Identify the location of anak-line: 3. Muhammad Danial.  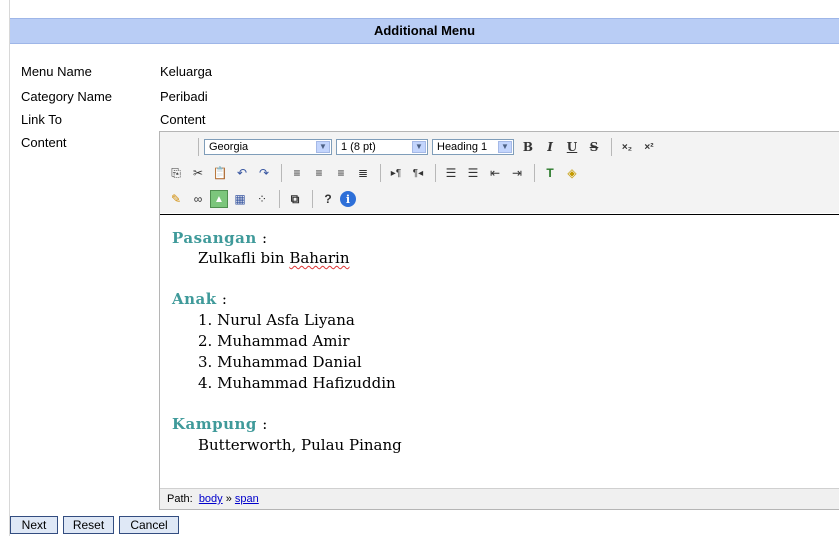
(280, 362).